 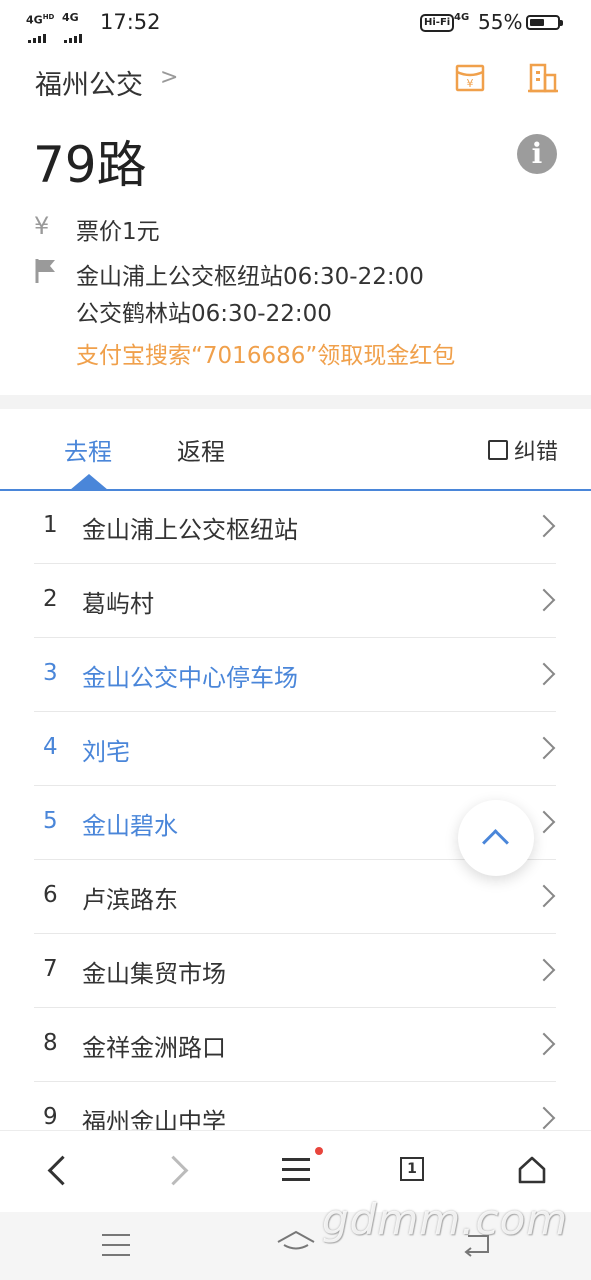 What do you see at coordinates (523, 450) in the screenshot?
I see `report-error-button: 纠错` at bounding box center [523, 450].